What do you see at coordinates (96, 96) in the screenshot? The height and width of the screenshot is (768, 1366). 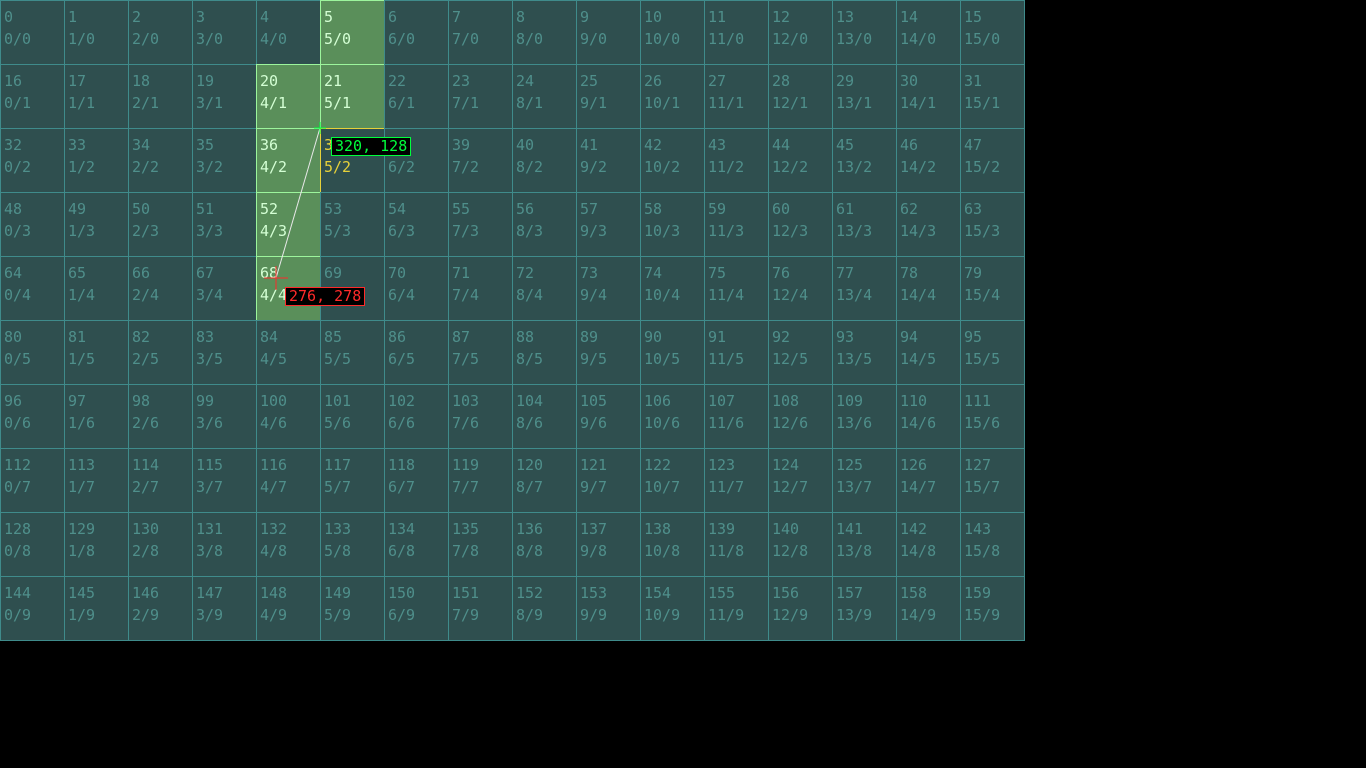 I see `grid-cell: 17 1/1` at bounding box center [96, 96].